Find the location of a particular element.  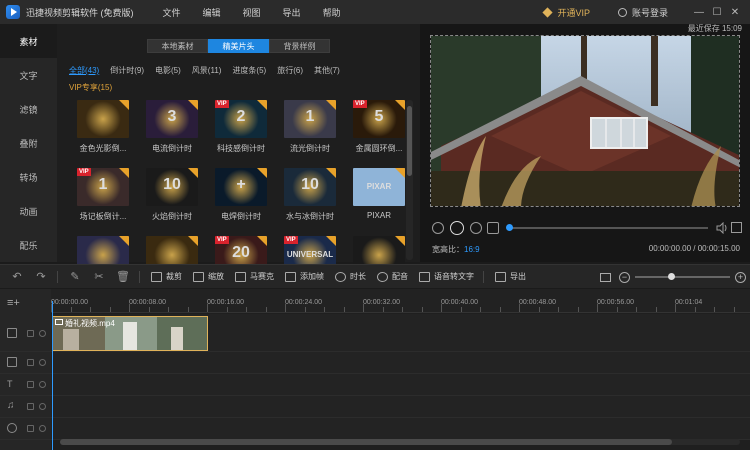

category-other: 其他(7) is located at coordinates (327, 70).